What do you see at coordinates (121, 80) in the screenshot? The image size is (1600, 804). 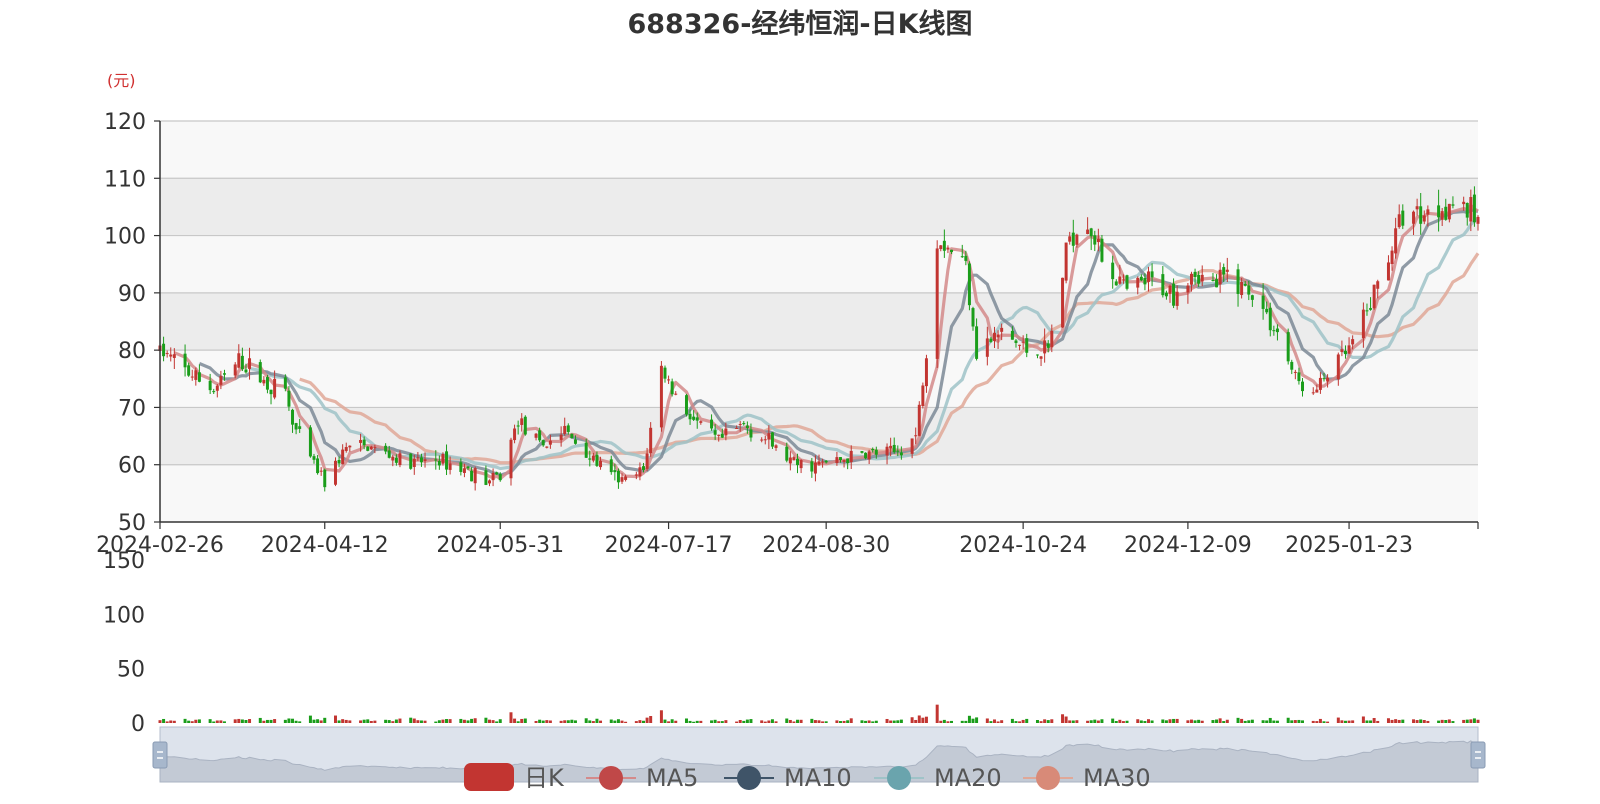 I see `unit-label: (元)` at bounding box center [121, 80].